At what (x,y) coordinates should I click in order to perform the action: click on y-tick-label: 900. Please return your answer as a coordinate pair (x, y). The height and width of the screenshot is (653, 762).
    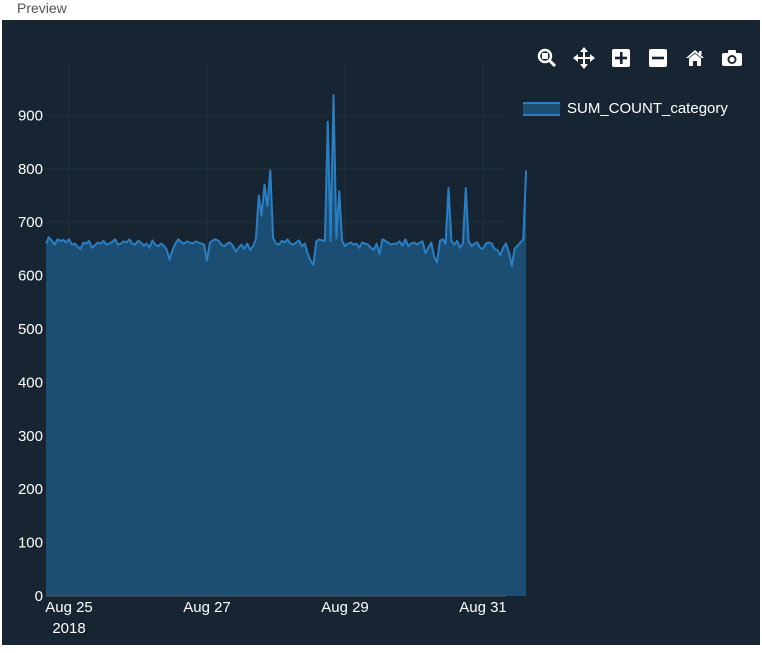
    Looking at the image, I should click on (30, 115).